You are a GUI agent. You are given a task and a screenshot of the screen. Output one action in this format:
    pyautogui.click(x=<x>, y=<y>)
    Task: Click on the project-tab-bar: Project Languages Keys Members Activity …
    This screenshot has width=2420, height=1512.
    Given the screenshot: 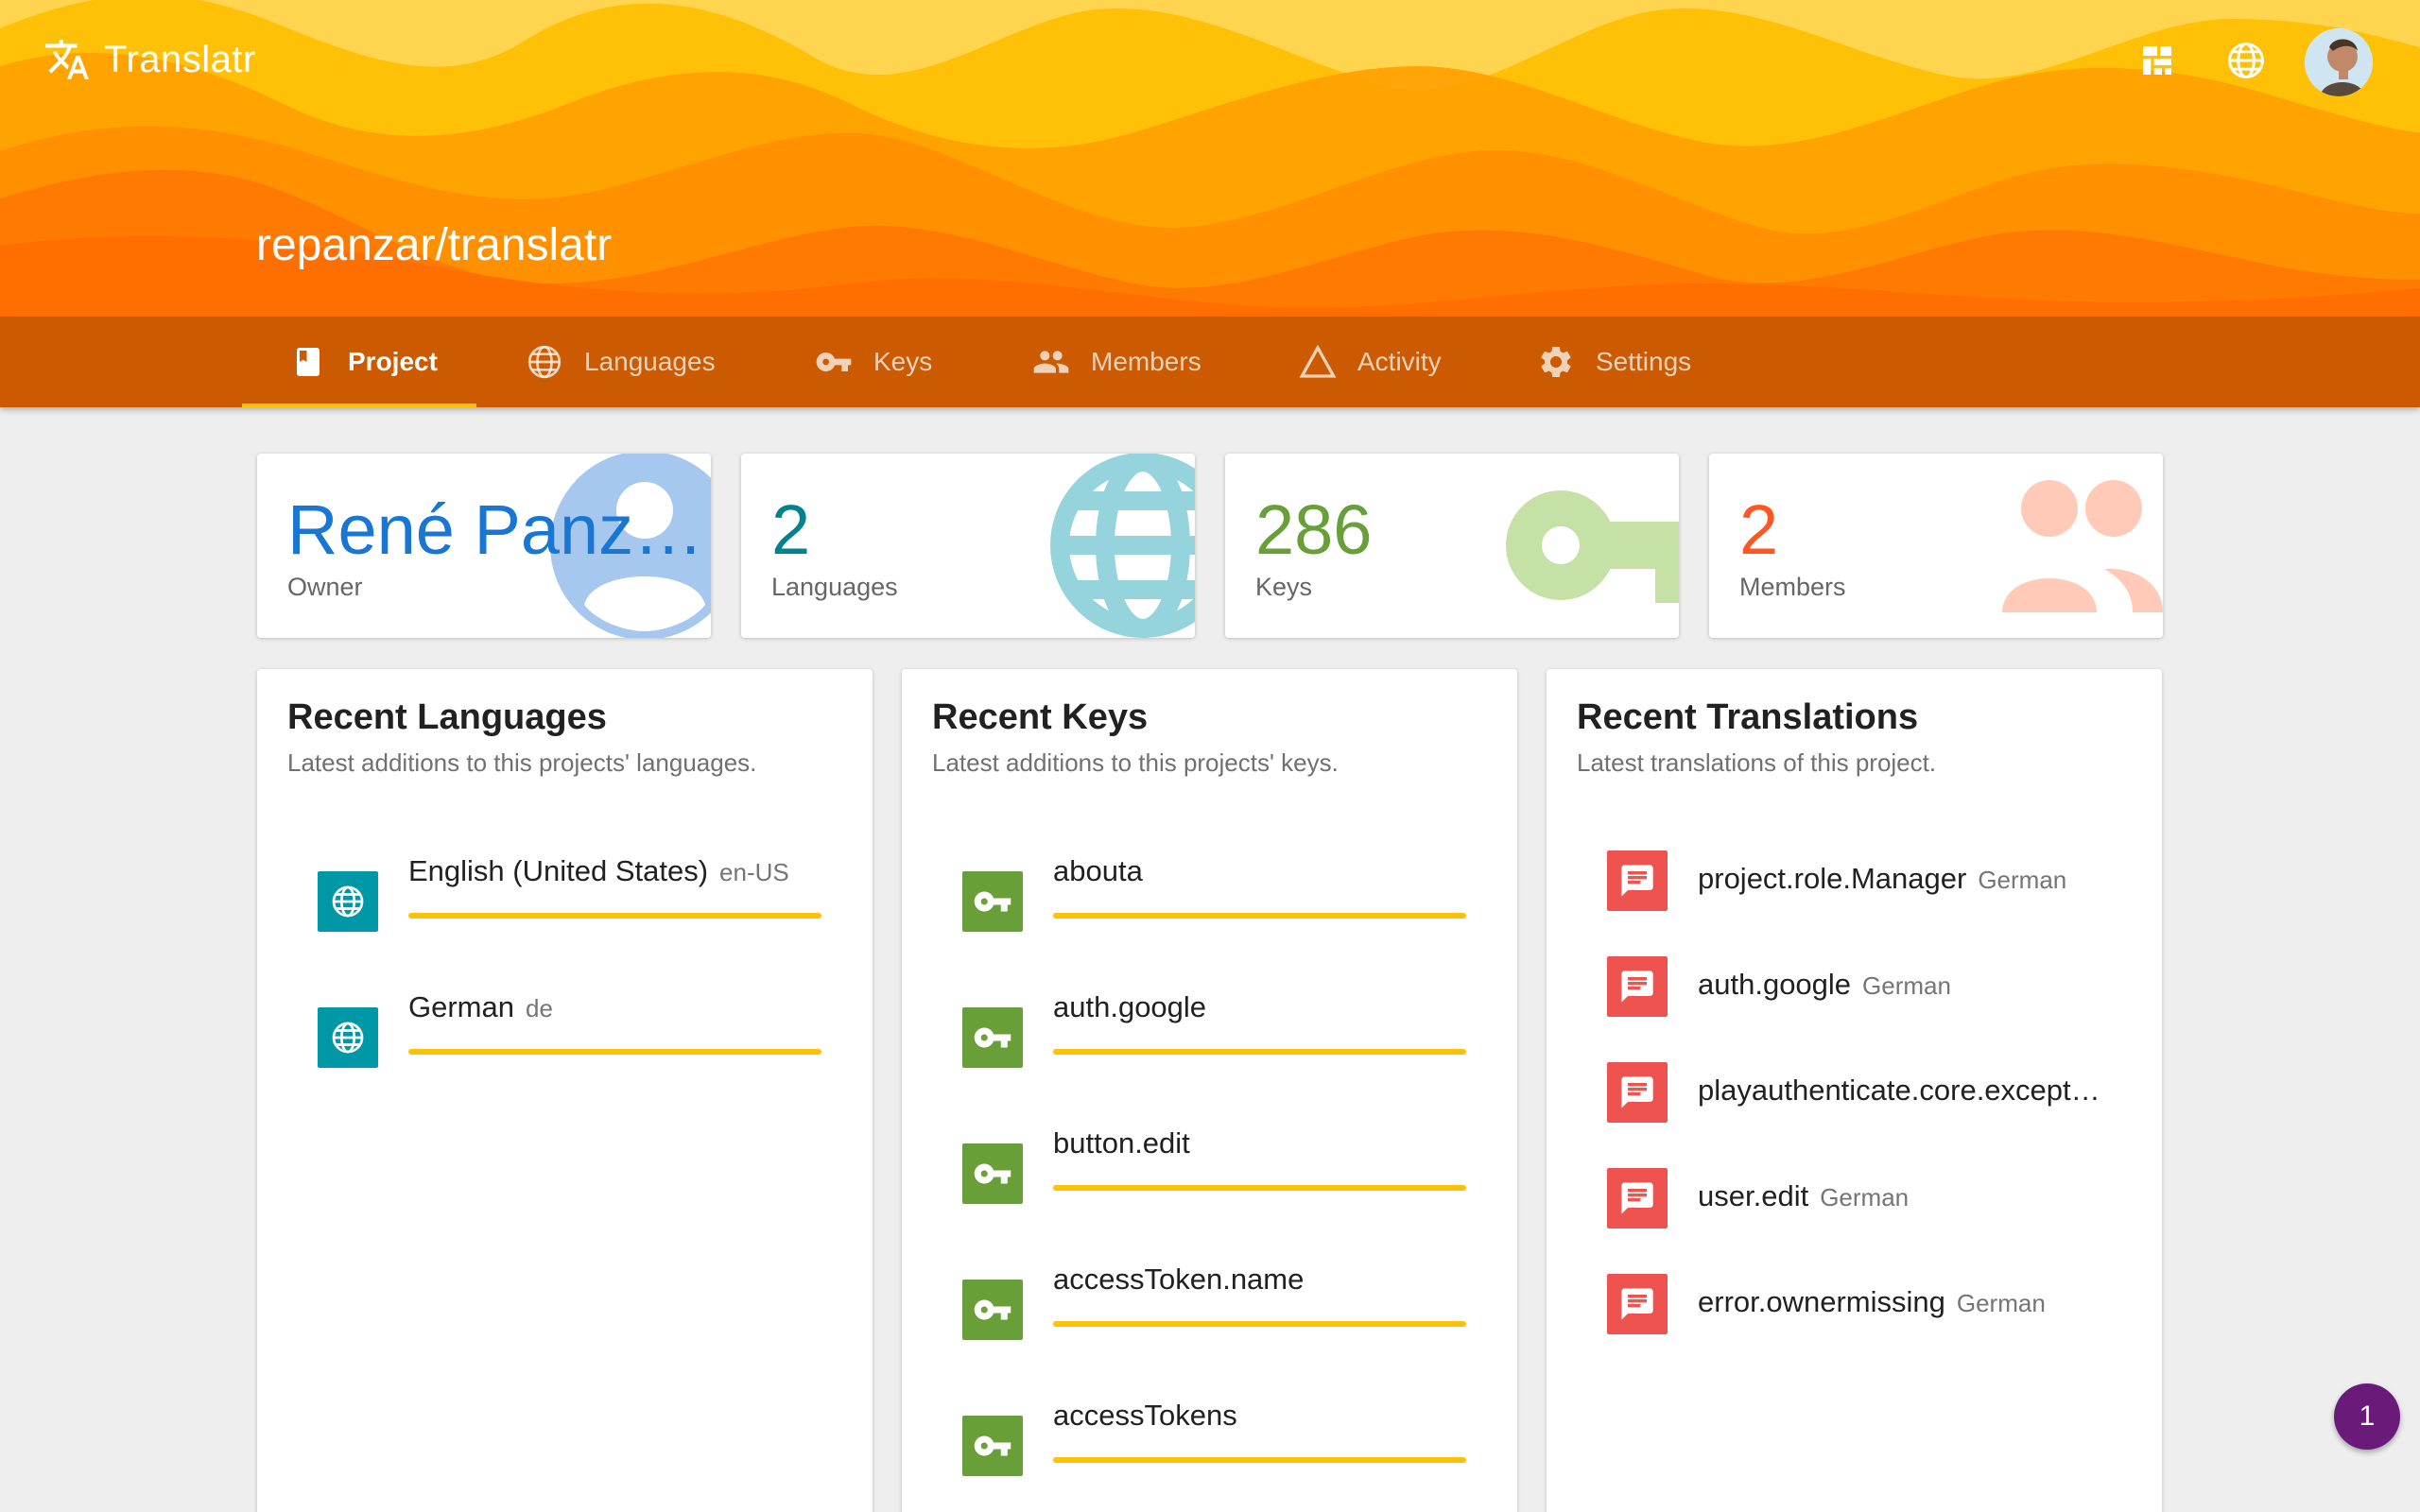 What is the action you would take?
    pyautogui.click(x=1210, y=362)
    